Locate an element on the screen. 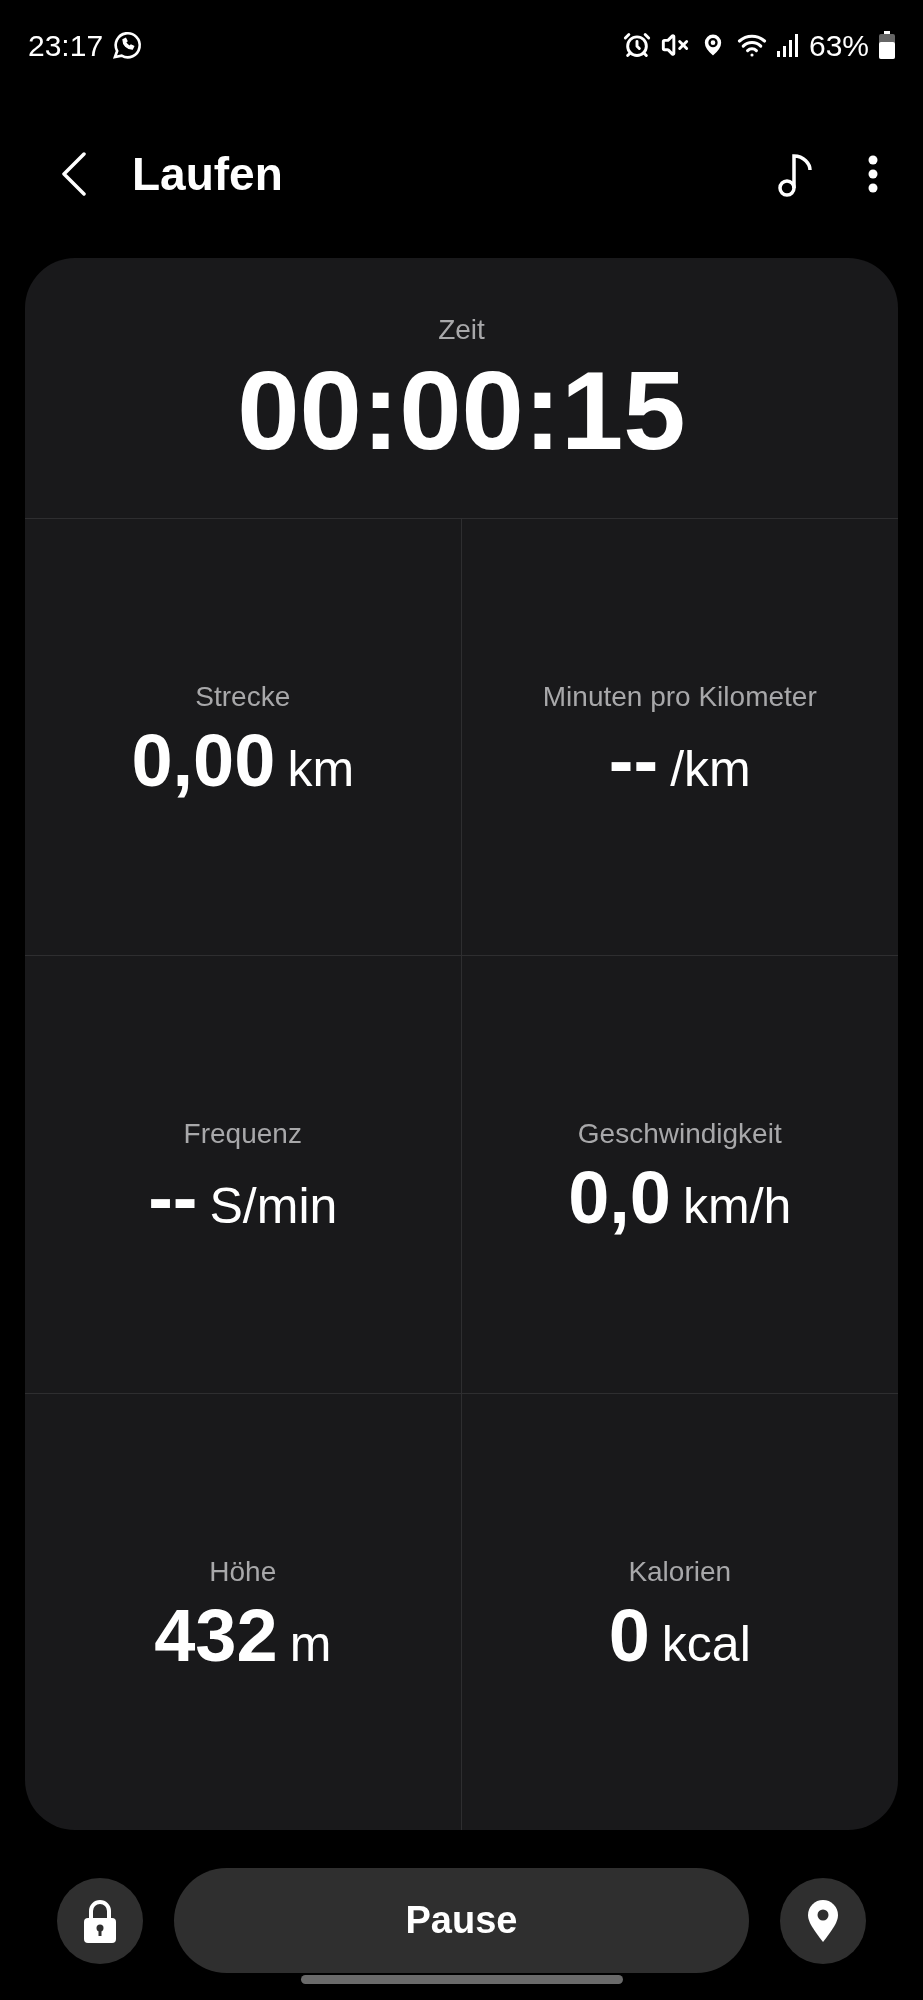 This screenshot has width=923, height=2000. metric-value: 432 is located at coordinates (216, 1635).